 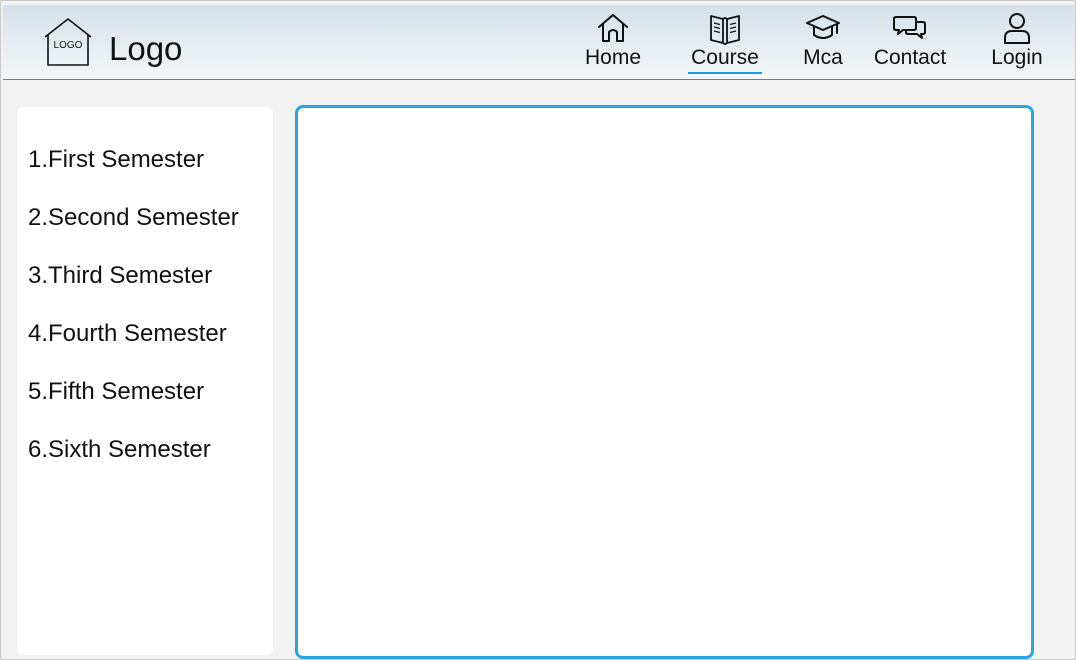 What do you see at coordinates (823, 27) in the screenshot?
I see `graduation-cap-icon` at bounding box center [823, 27].